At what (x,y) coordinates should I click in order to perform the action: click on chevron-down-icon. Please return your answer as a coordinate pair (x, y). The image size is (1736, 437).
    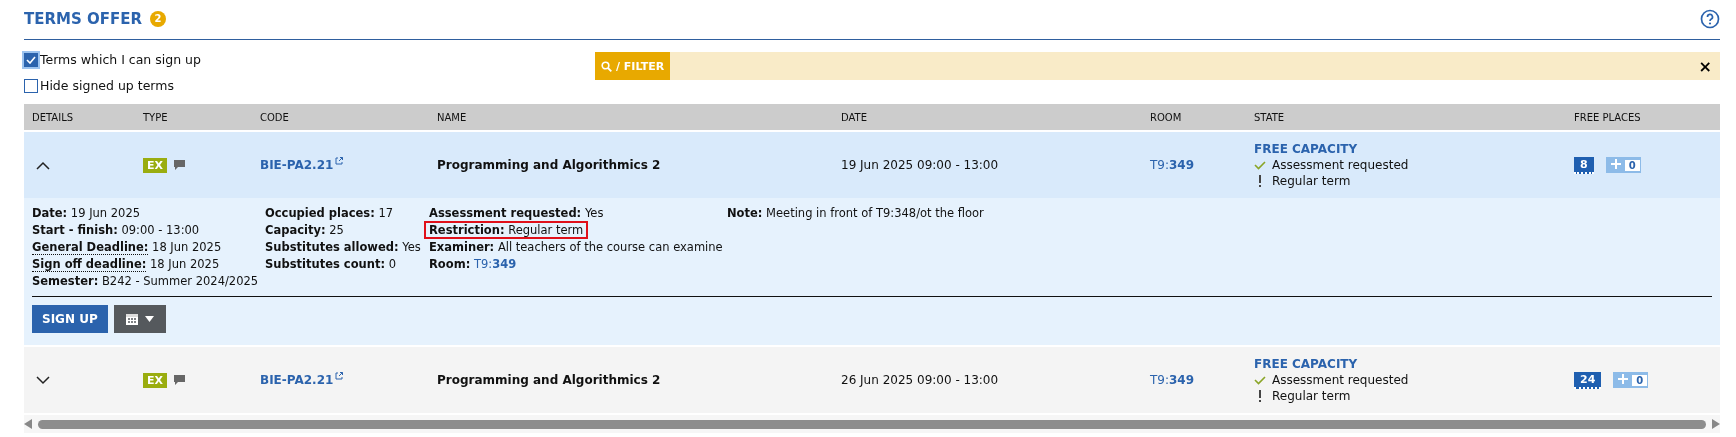
    Looking at the image, I should click on (43, 380).